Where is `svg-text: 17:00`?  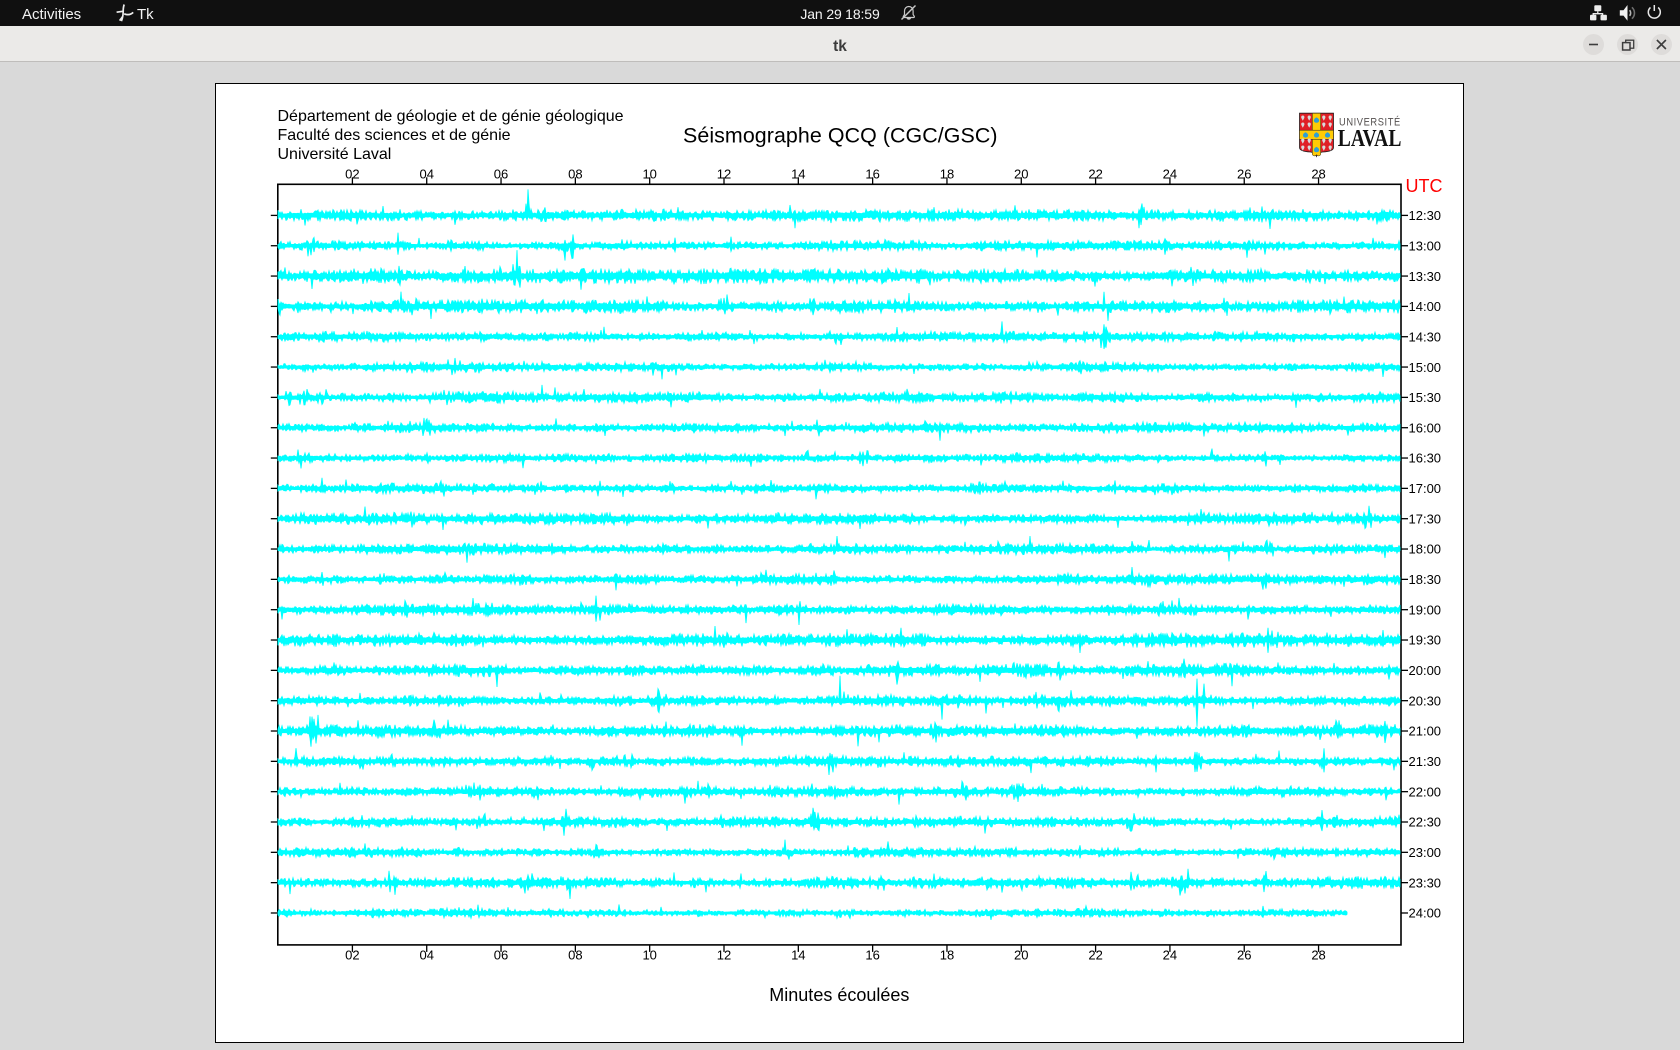 svg-text: 17:00 is located at coordinates (1425, 488).